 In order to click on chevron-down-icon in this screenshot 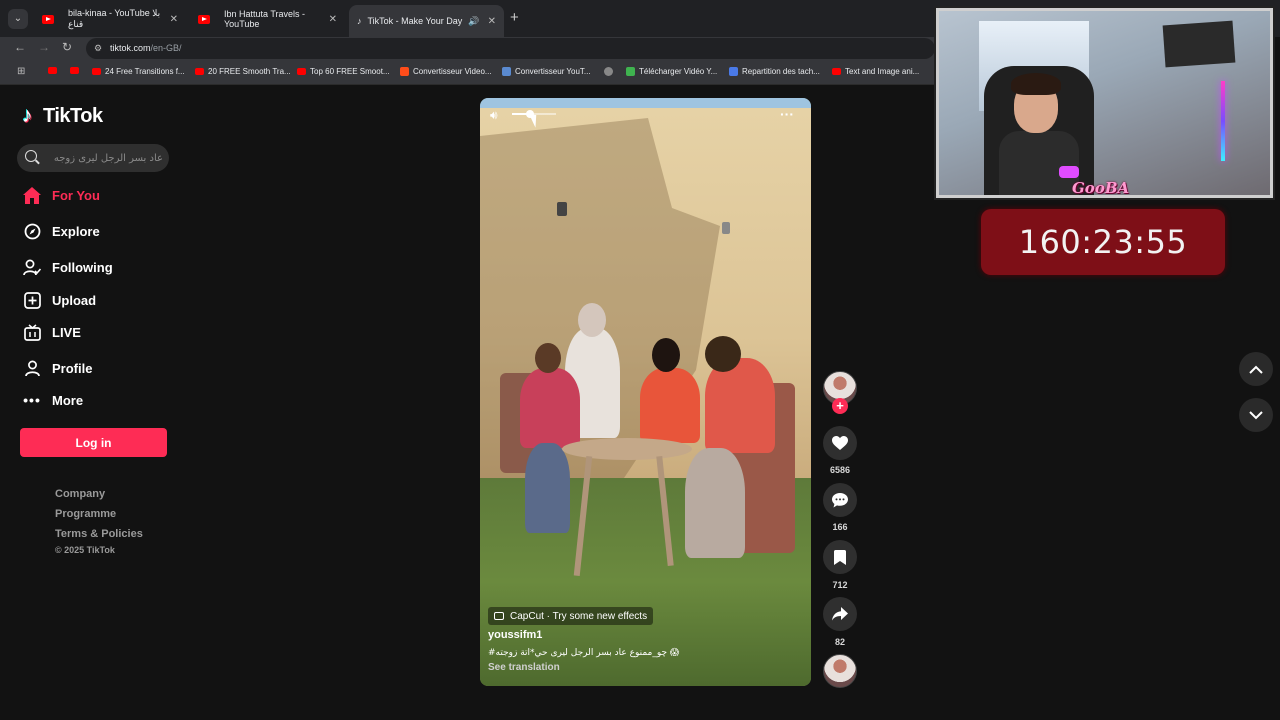, I will do `click(1256, 414)`.